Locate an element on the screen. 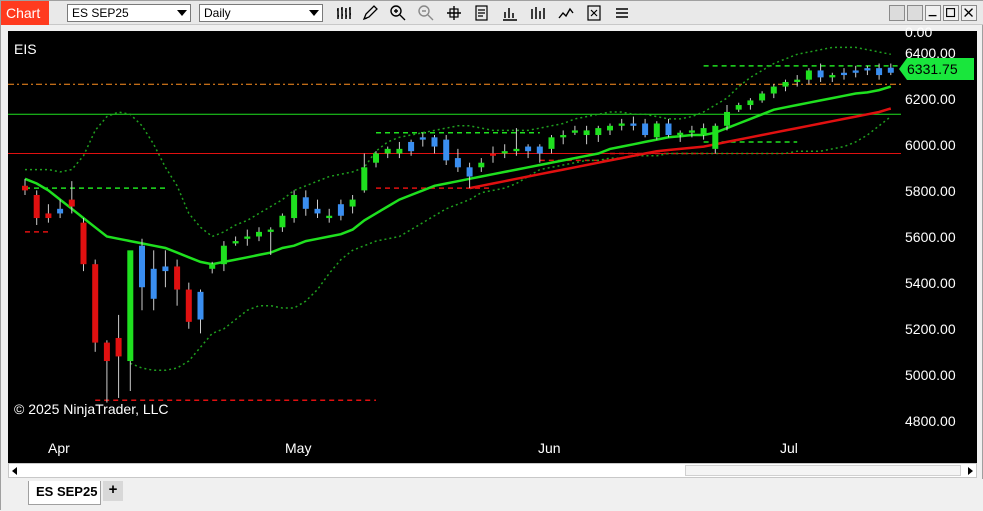  chart-style-icon is located at coordinates (510, 13).